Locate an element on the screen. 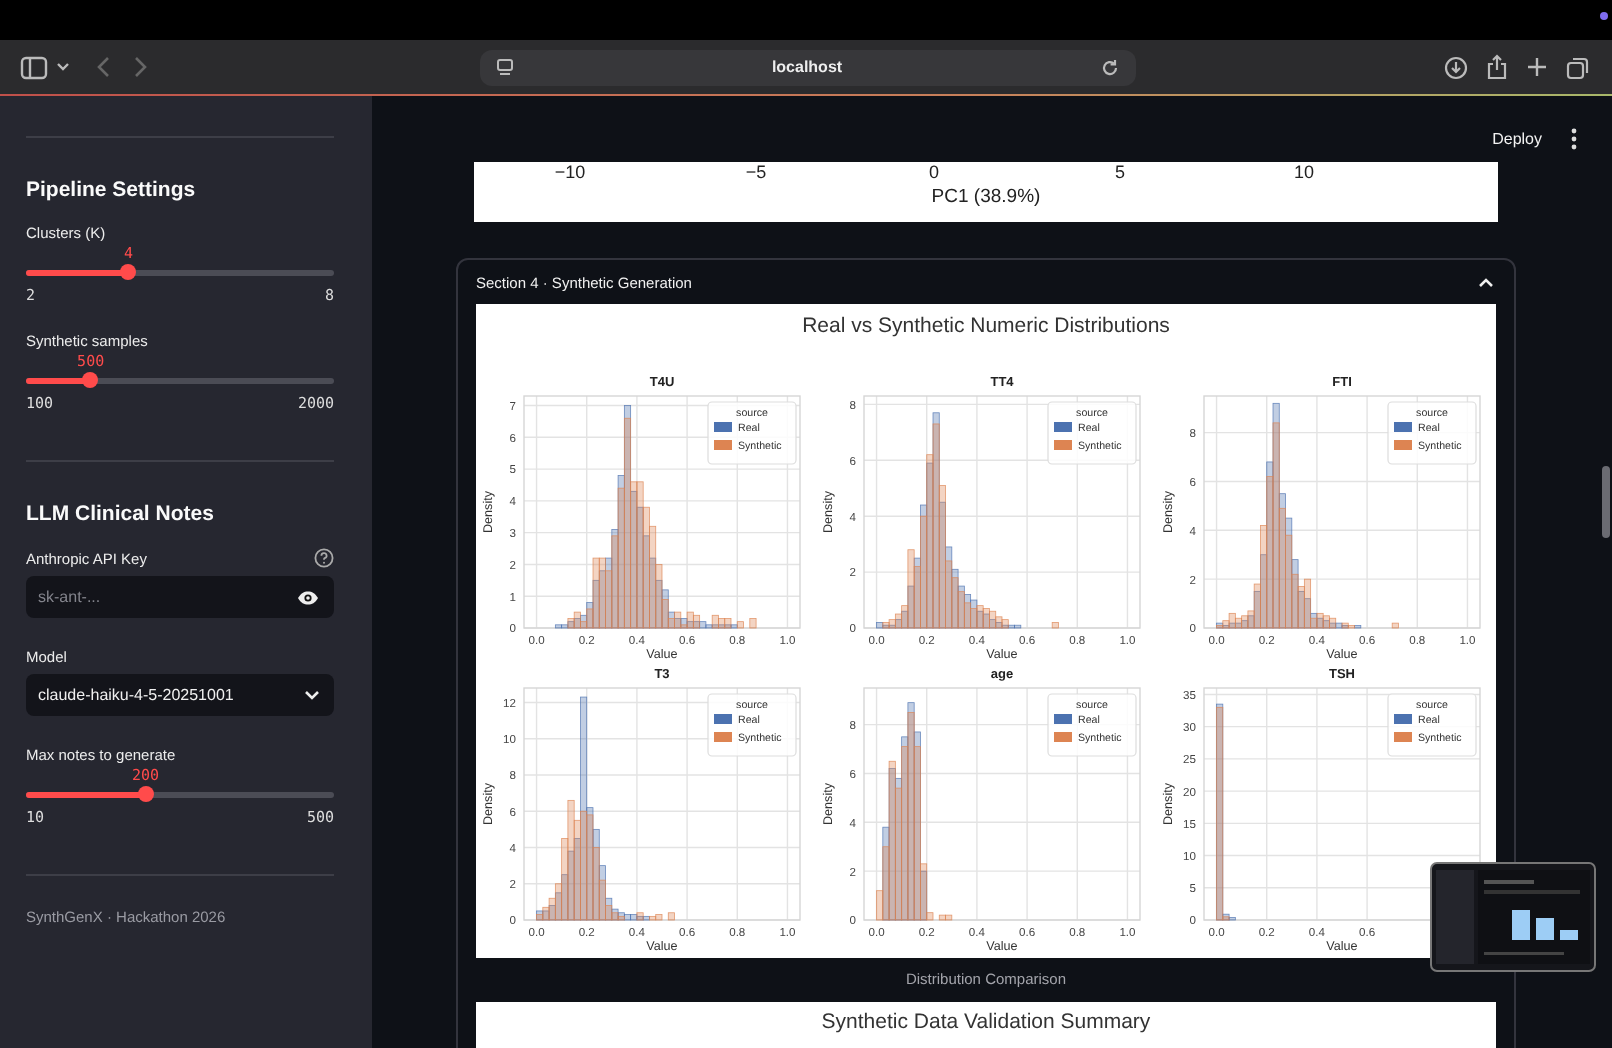 Image resolution: width=1612 pixels, height=1048 pixels. axis-tick-label: 5 is located at coordinates (1120, 172).